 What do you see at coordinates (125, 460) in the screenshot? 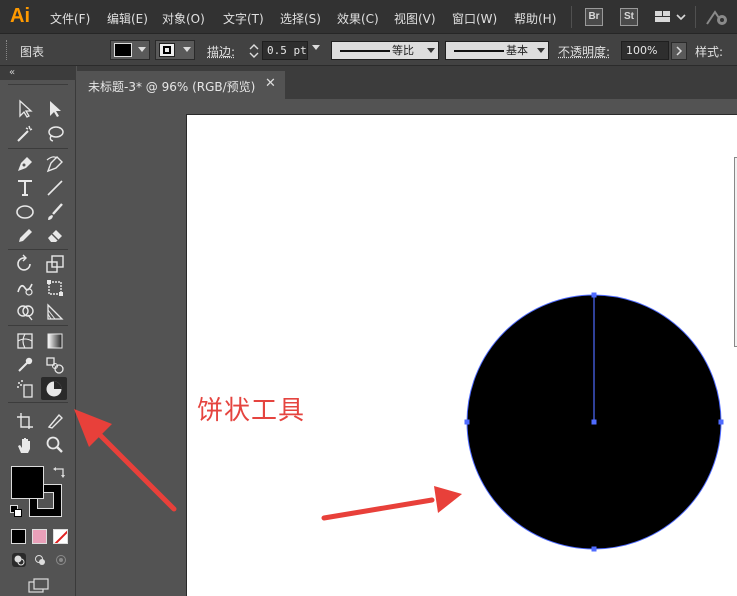
I see `arrow-to-pie-tool` at bounding box center [125, 460].